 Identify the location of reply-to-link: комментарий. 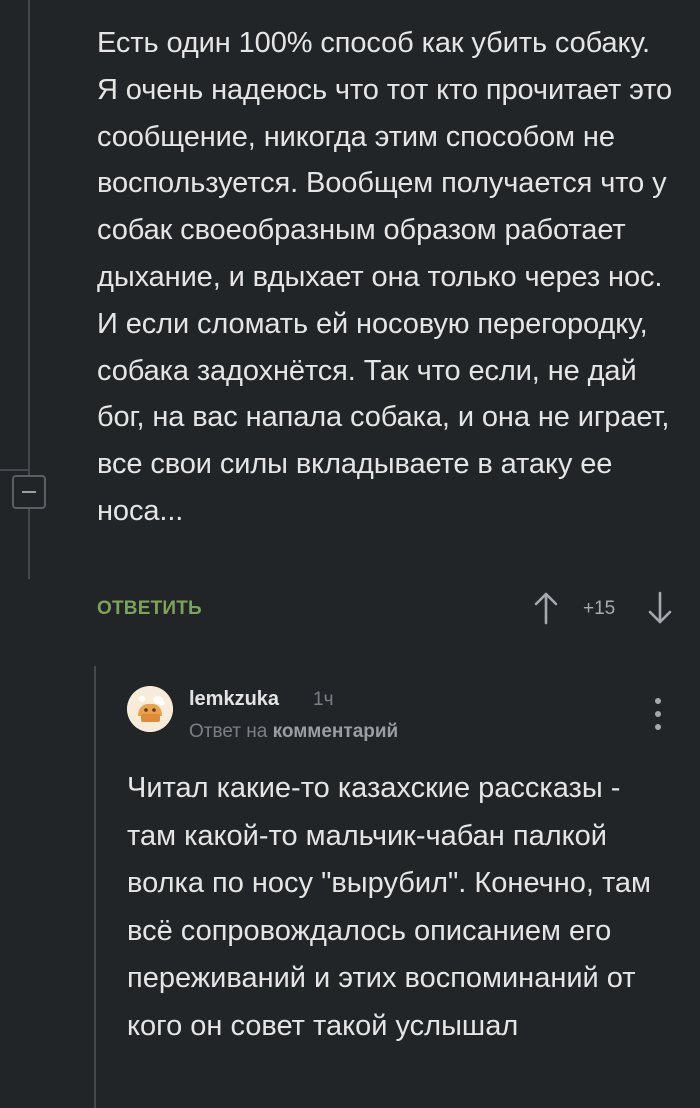
(336, 731).